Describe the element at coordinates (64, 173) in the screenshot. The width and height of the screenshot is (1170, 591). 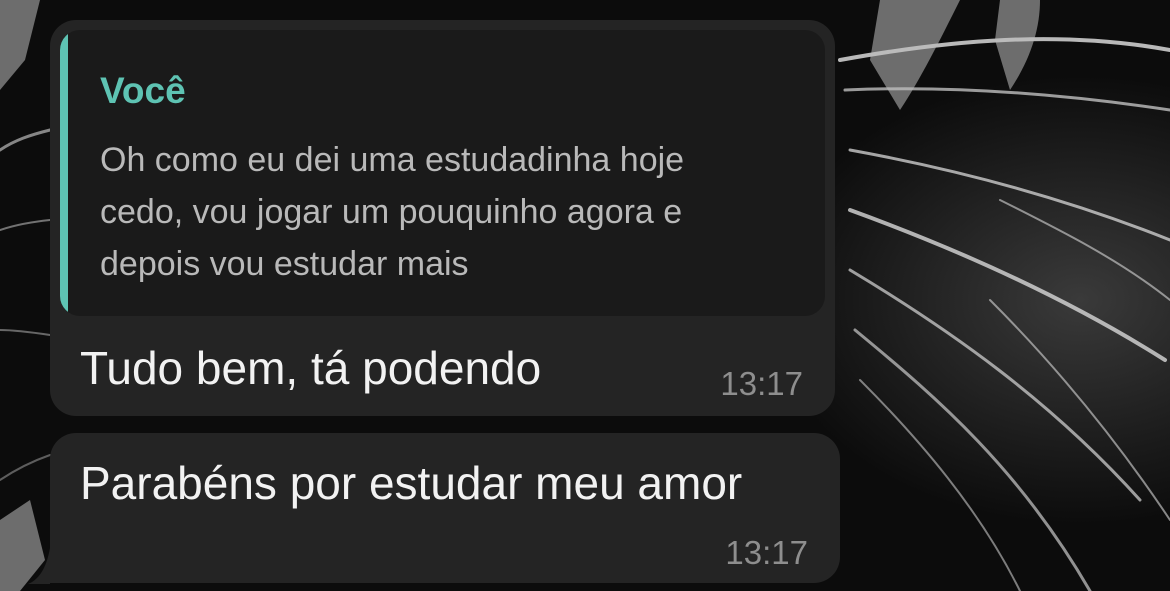
I see `reply-accent-bar` at that location.